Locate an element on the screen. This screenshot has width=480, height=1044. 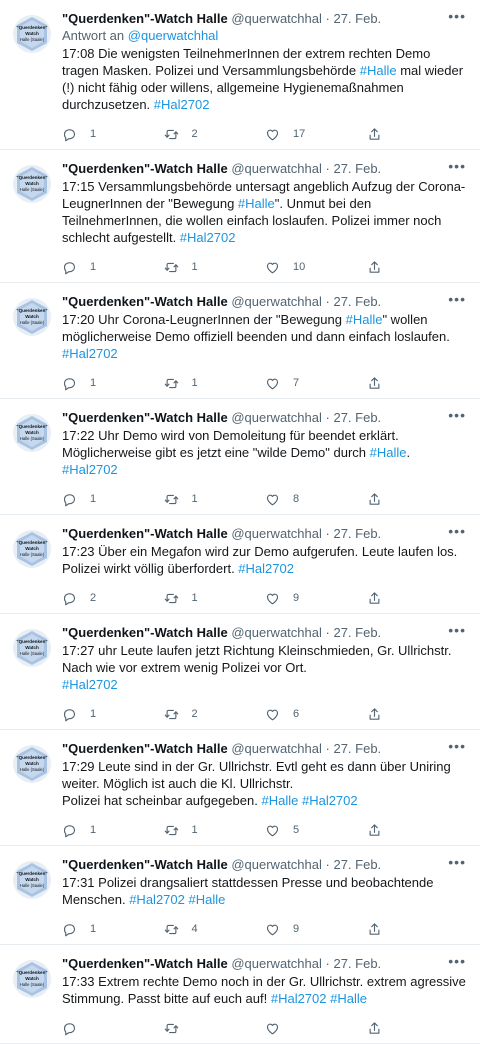
retweet-button is located at coordinates (215, 1028).